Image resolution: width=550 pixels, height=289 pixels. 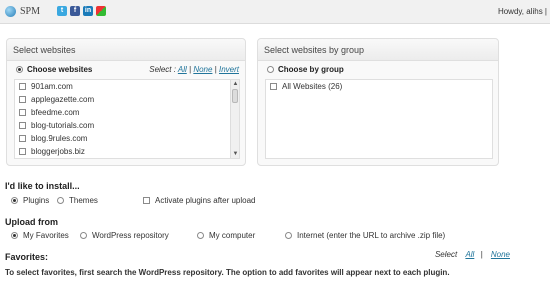 What do you see at coordinates (59, 138) in the screenshot?
I see `website-label: blog.9rules.com` at bounding box center [59, 138].